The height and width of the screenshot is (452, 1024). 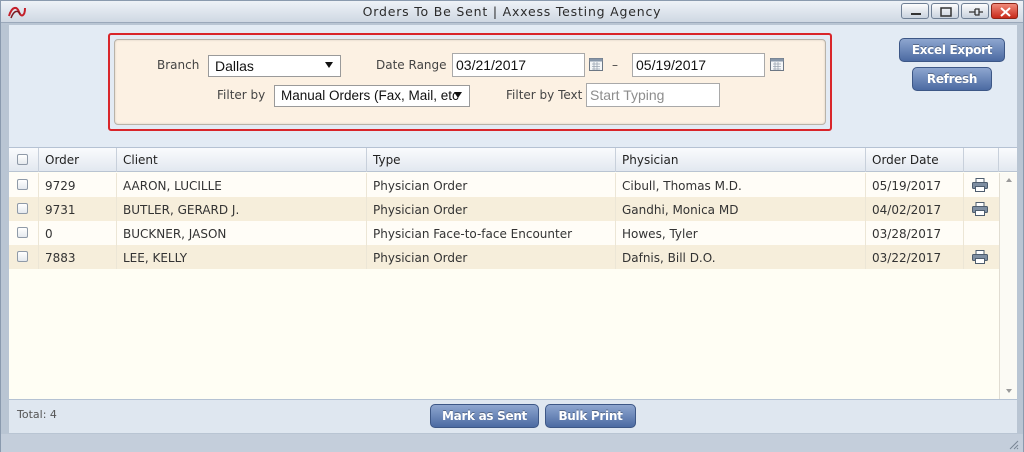 What do you see at coordinates (741, 257) in the screenshot?
I see `physician-cell: Dafnis, Bill D.O.` at bounding box center [741, 257].